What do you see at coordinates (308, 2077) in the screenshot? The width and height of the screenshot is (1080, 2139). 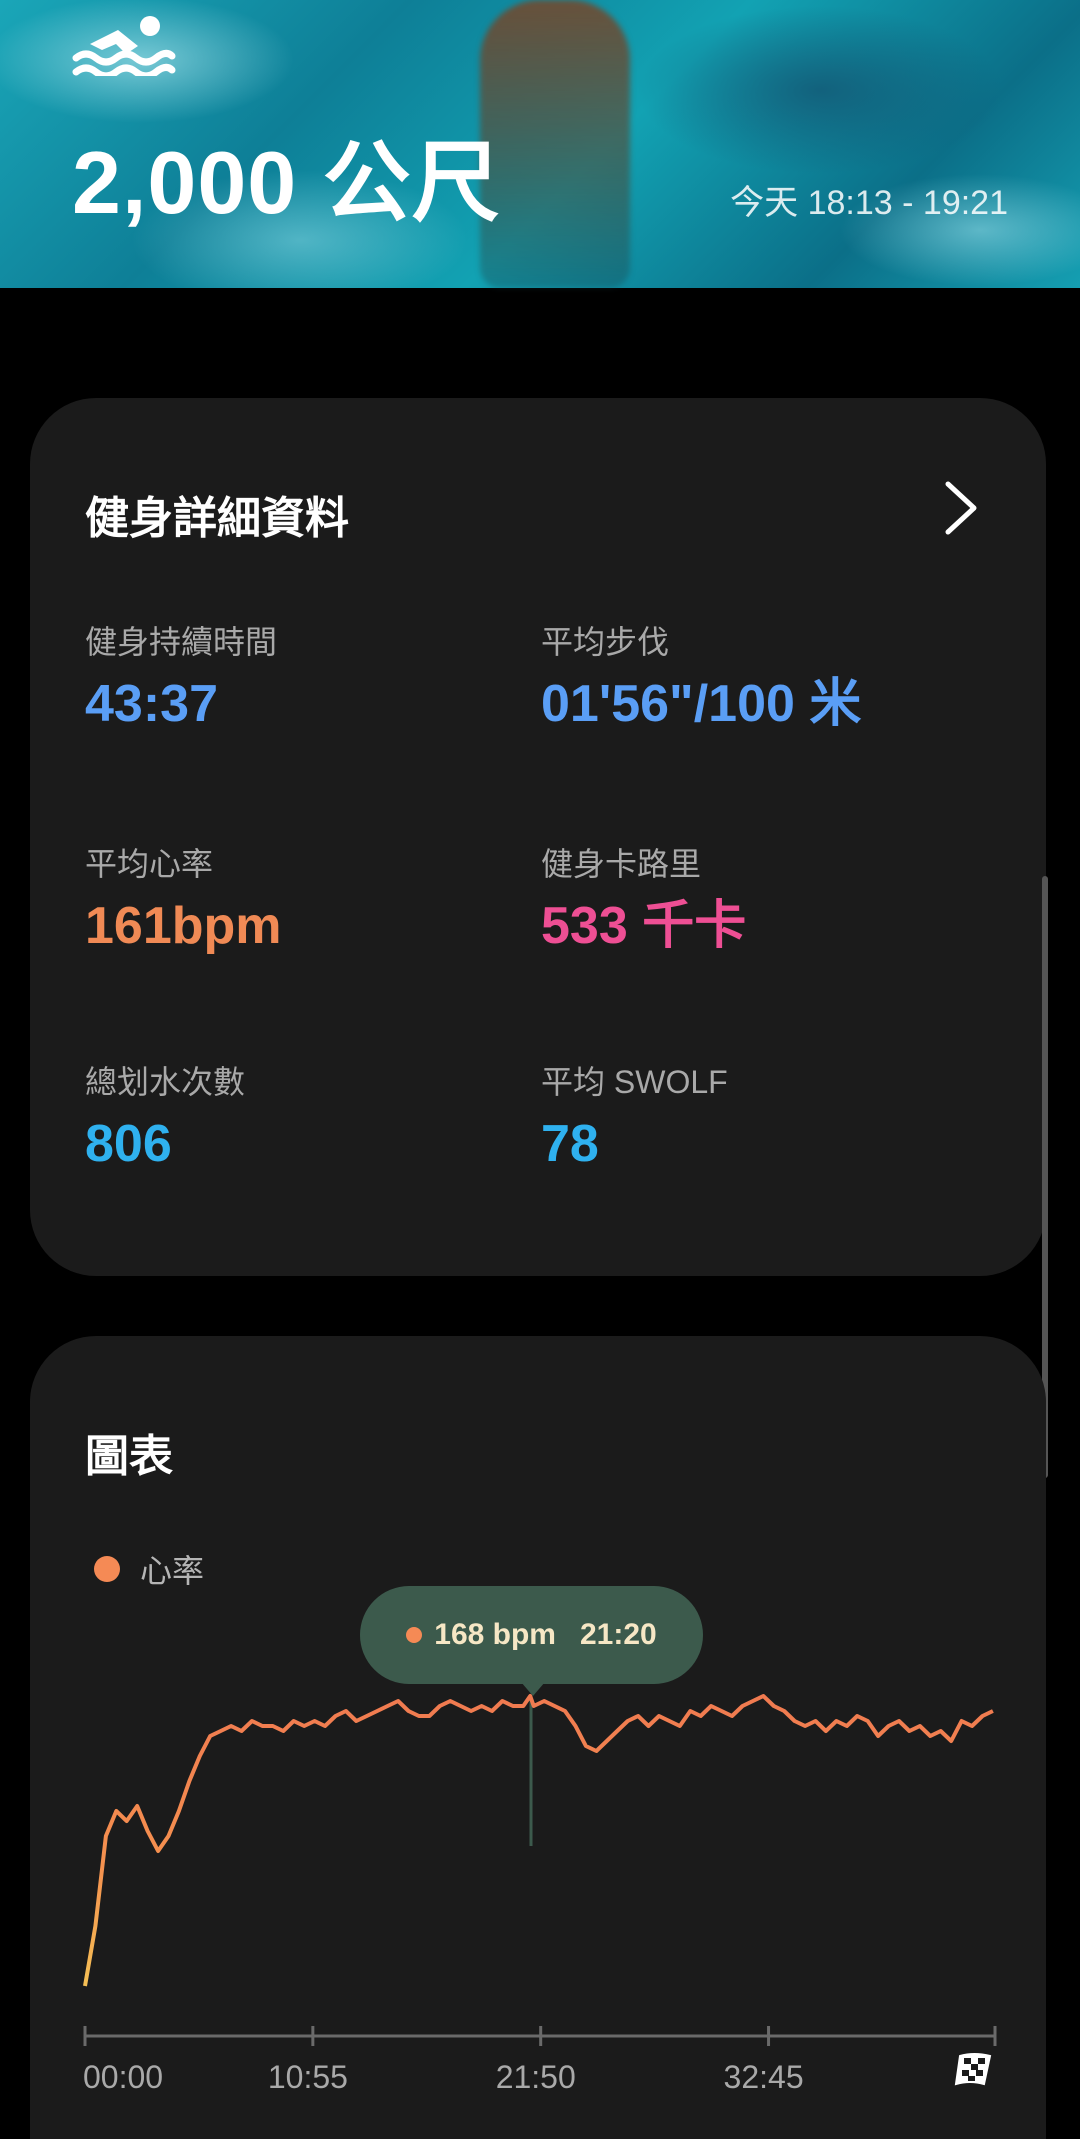 I see `x-tick-label: 10:55` at bounding box center [308, 2077].